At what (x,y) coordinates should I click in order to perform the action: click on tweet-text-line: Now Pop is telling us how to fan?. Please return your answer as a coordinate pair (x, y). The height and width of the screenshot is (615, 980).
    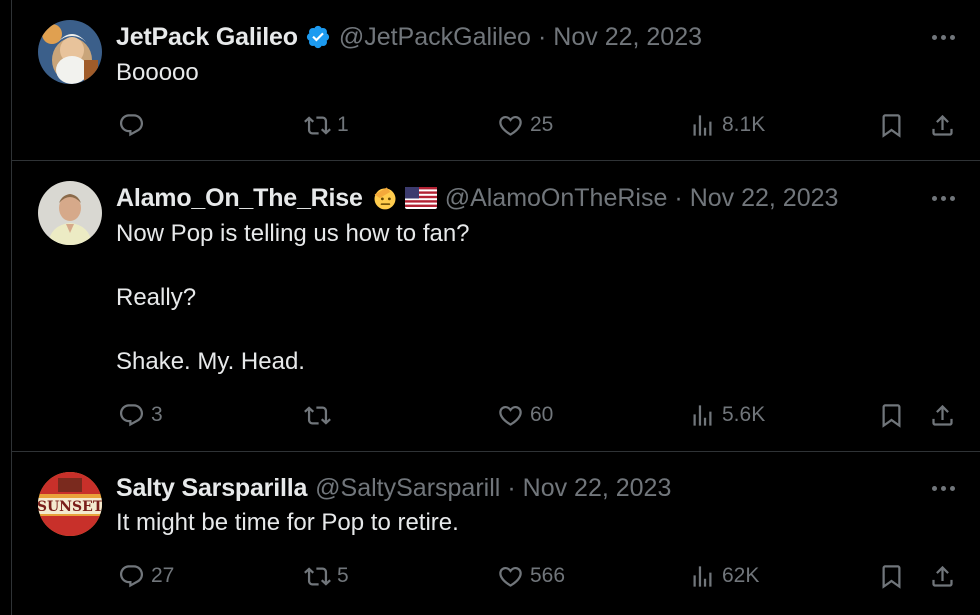
    Looking at the image, I should click on (293, 233).